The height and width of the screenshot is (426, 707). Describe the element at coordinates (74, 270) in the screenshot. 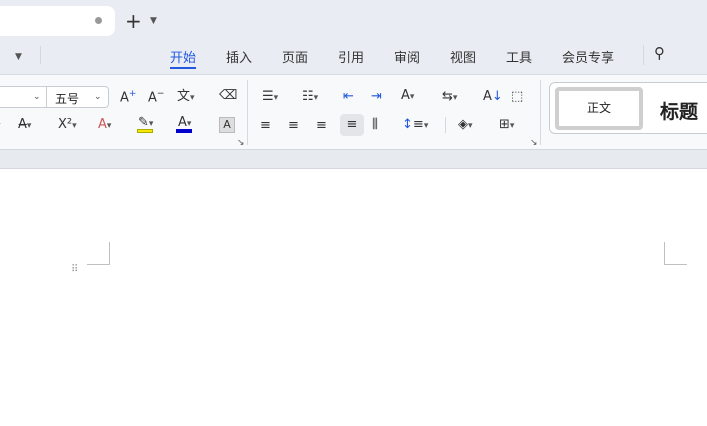

I see `drag-handle-icon: ⠿` at that location.